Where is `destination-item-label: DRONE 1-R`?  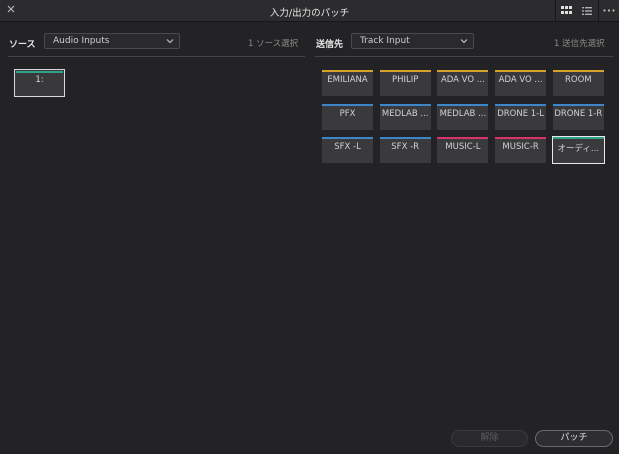
destination-item-label: DRONE 1-R is located at coordinates (578, 113).